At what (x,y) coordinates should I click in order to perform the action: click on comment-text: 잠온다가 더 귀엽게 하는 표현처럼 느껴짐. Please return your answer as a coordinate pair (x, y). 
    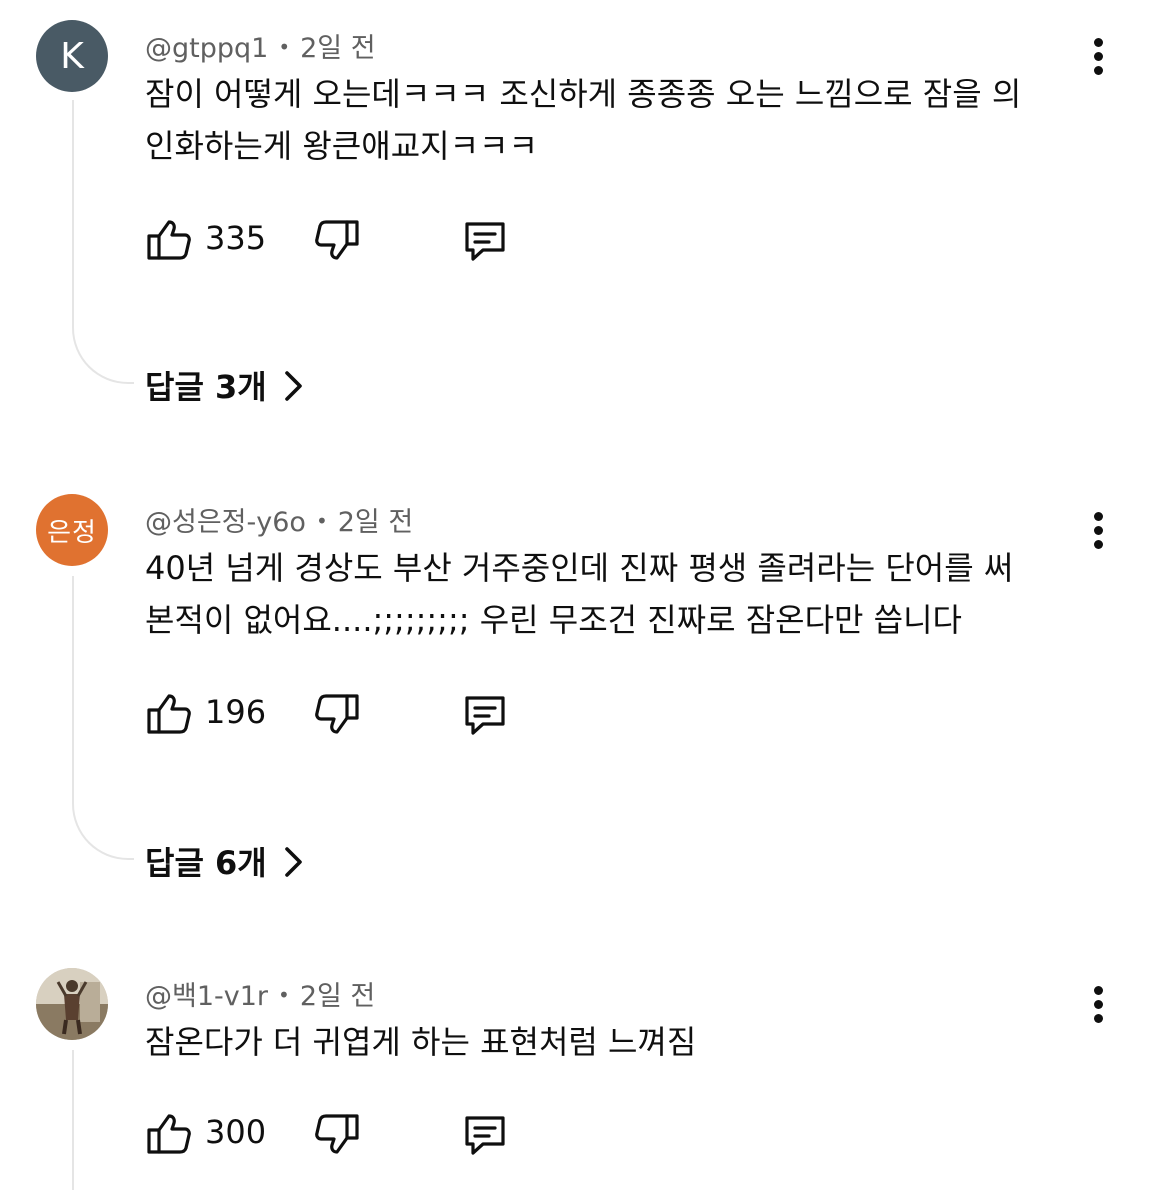
    Looking at the image, I should click on (610, 1042).